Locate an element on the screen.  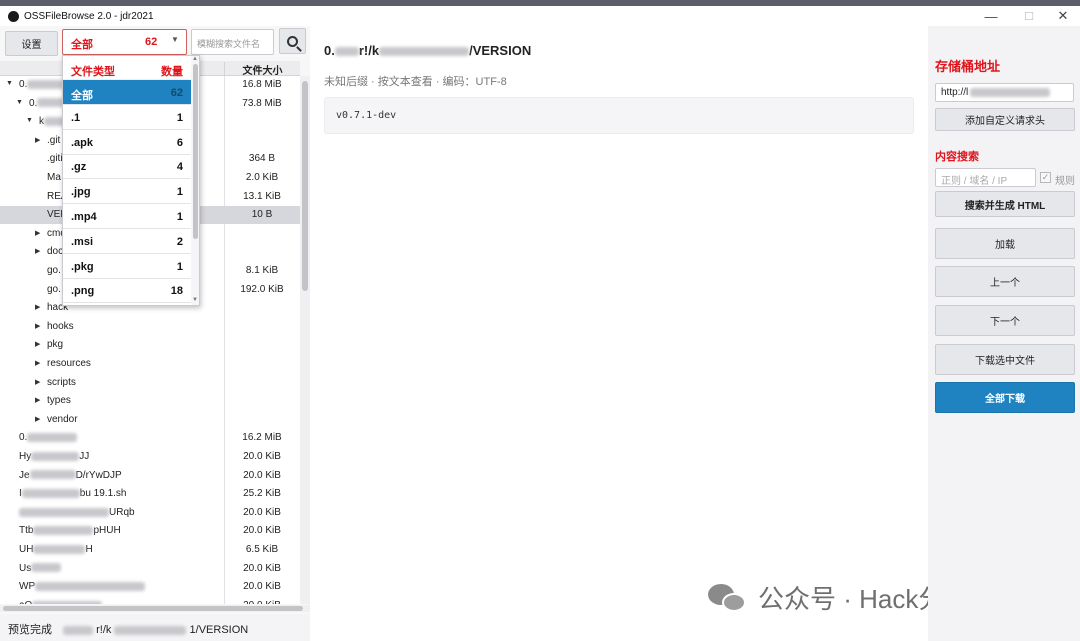
preview-content: v0.7.1-dev is located at coordinates (619, 115).